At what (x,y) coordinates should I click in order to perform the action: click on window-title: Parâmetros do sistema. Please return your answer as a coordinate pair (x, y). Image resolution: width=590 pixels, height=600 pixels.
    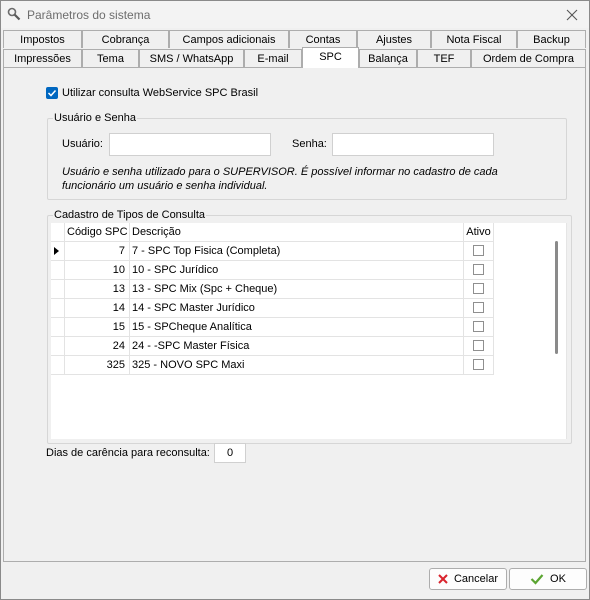
    Looking at the image, I should click on (89, 15).